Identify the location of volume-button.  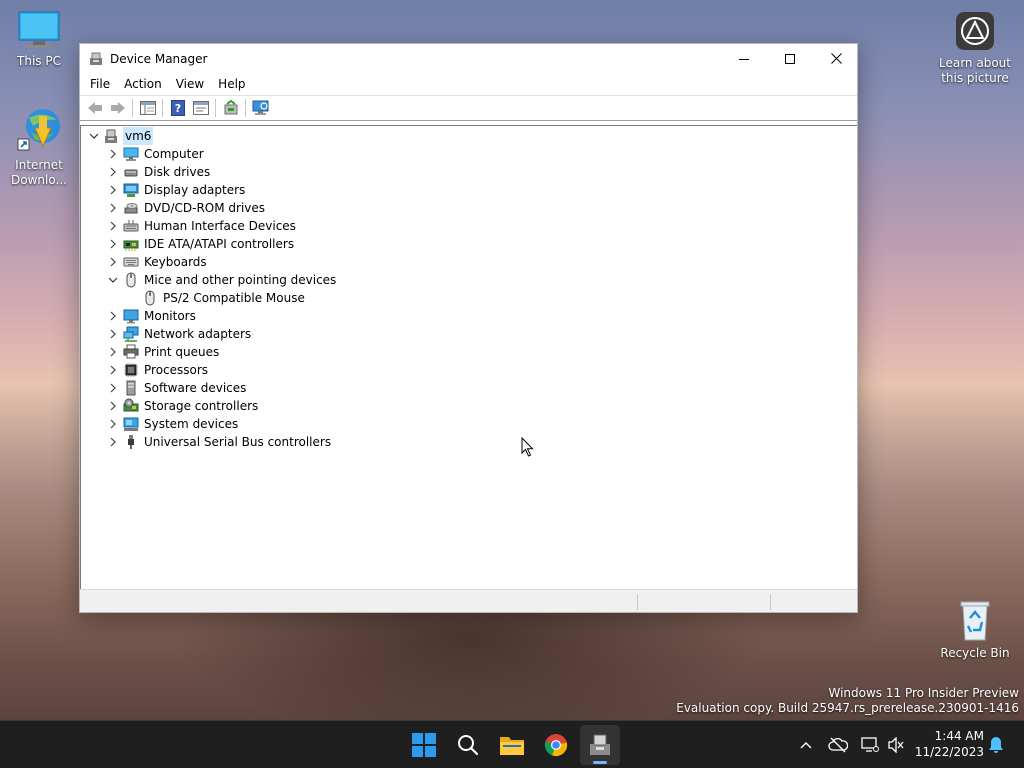
(896, 745).